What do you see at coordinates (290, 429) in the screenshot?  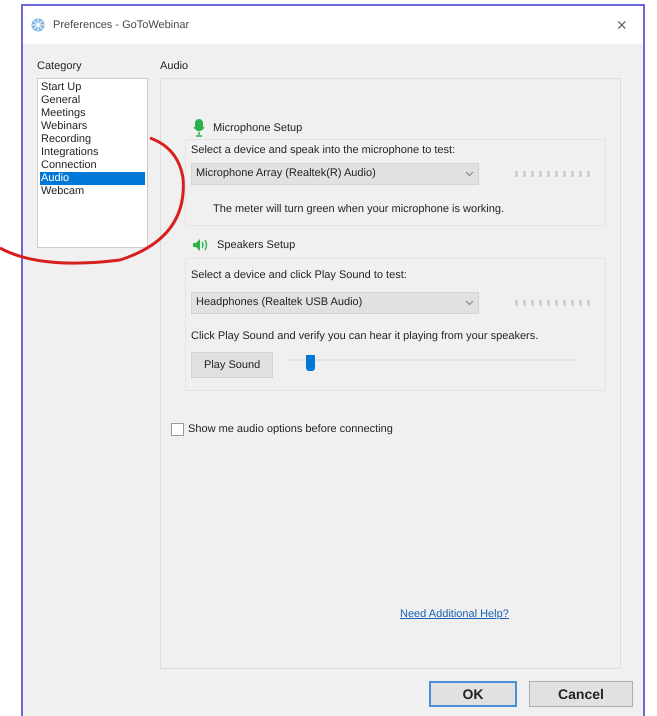 I see `checkbox-label: Show me audio options before connecting` at bounding box center [290, 429].